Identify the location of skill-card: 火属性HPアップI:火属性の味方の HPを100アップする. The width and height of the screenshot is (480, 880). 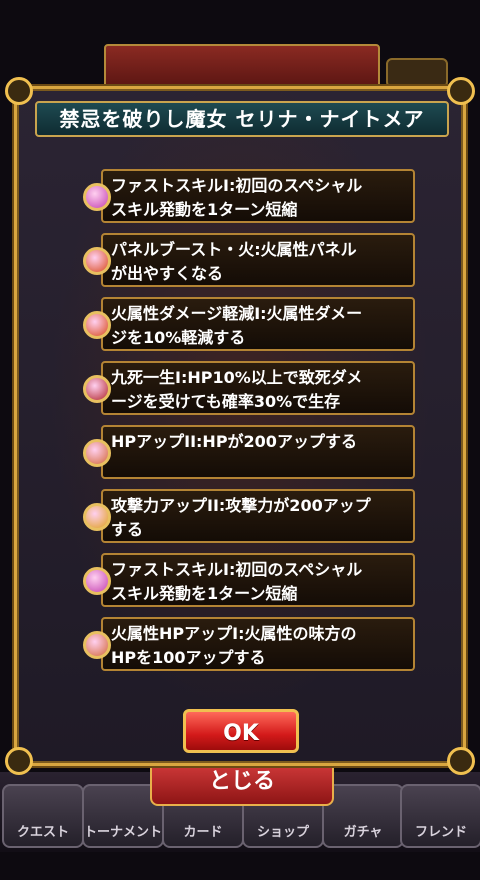
(258, 644).